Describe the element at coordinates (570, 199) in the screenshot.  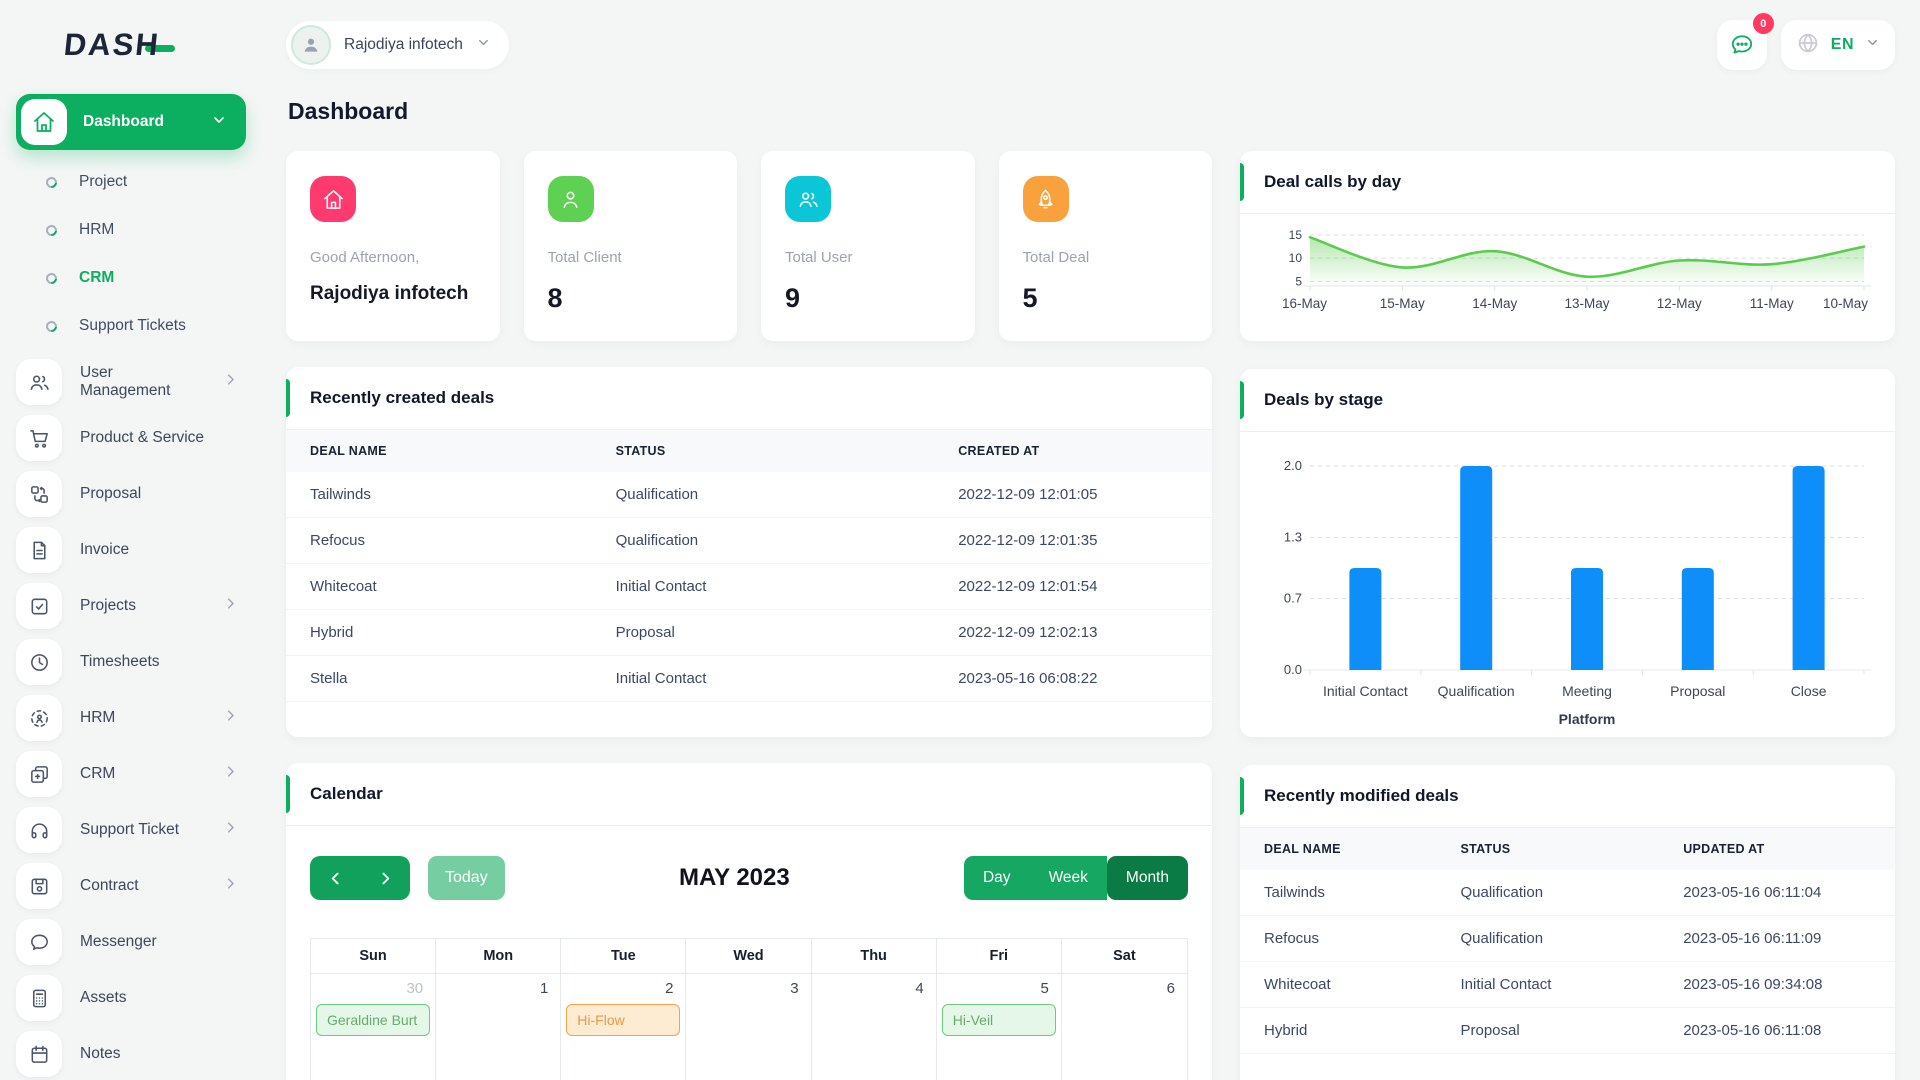
I see `user-icon` at that location.